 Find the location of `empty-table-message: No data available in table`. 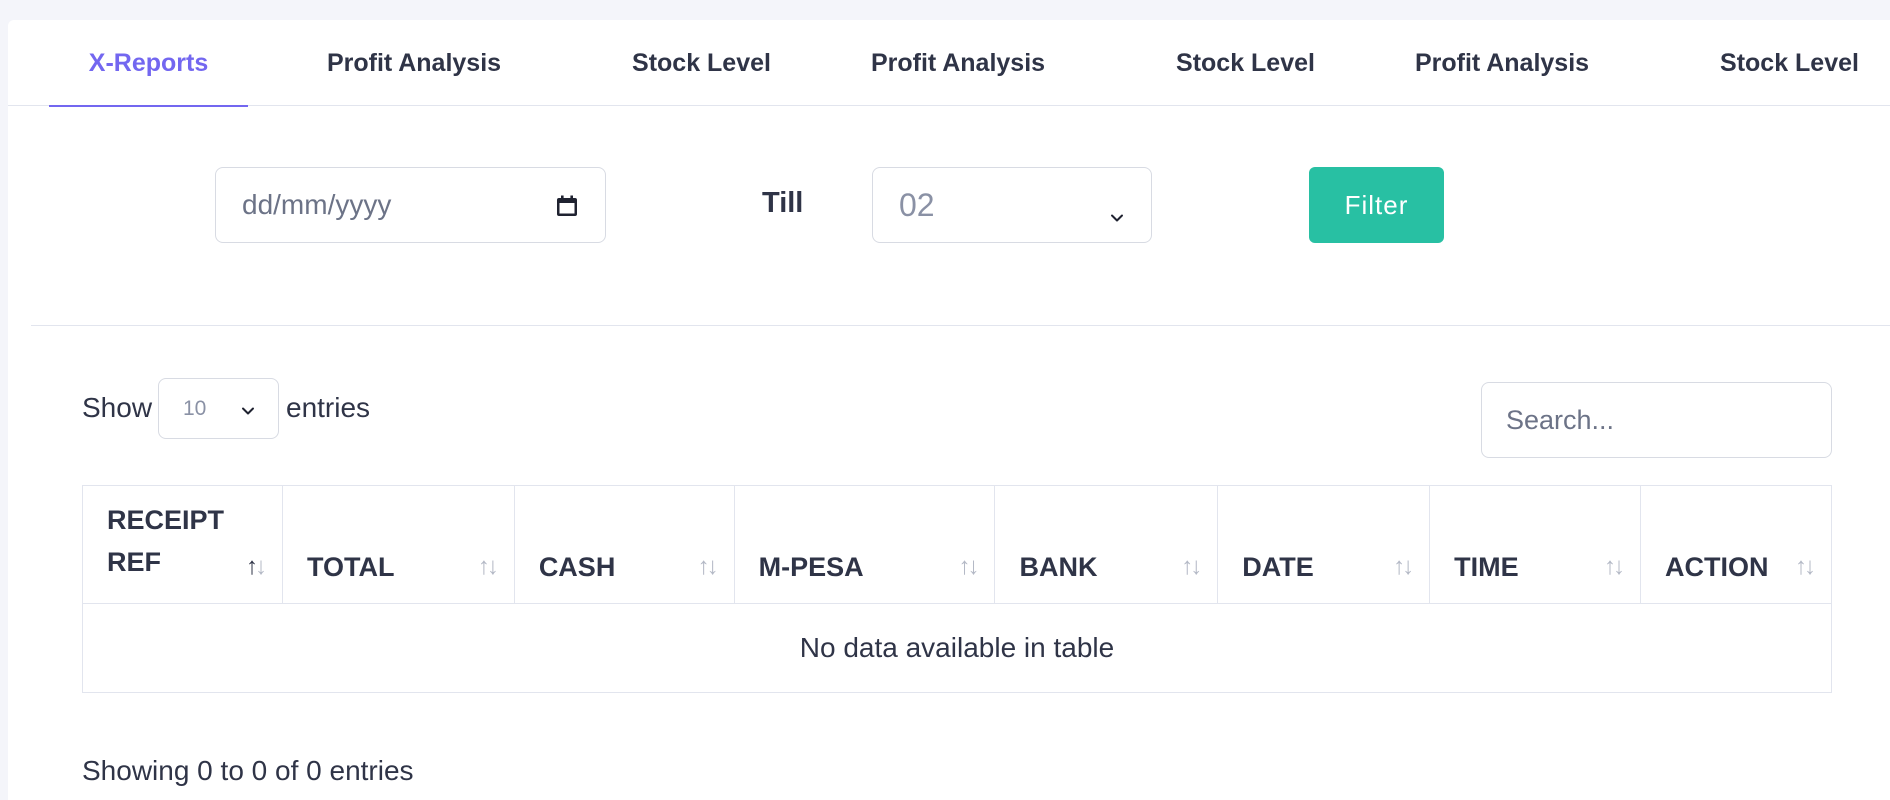

empty-table-message: No data available in table is located at coordinates (957, 648).